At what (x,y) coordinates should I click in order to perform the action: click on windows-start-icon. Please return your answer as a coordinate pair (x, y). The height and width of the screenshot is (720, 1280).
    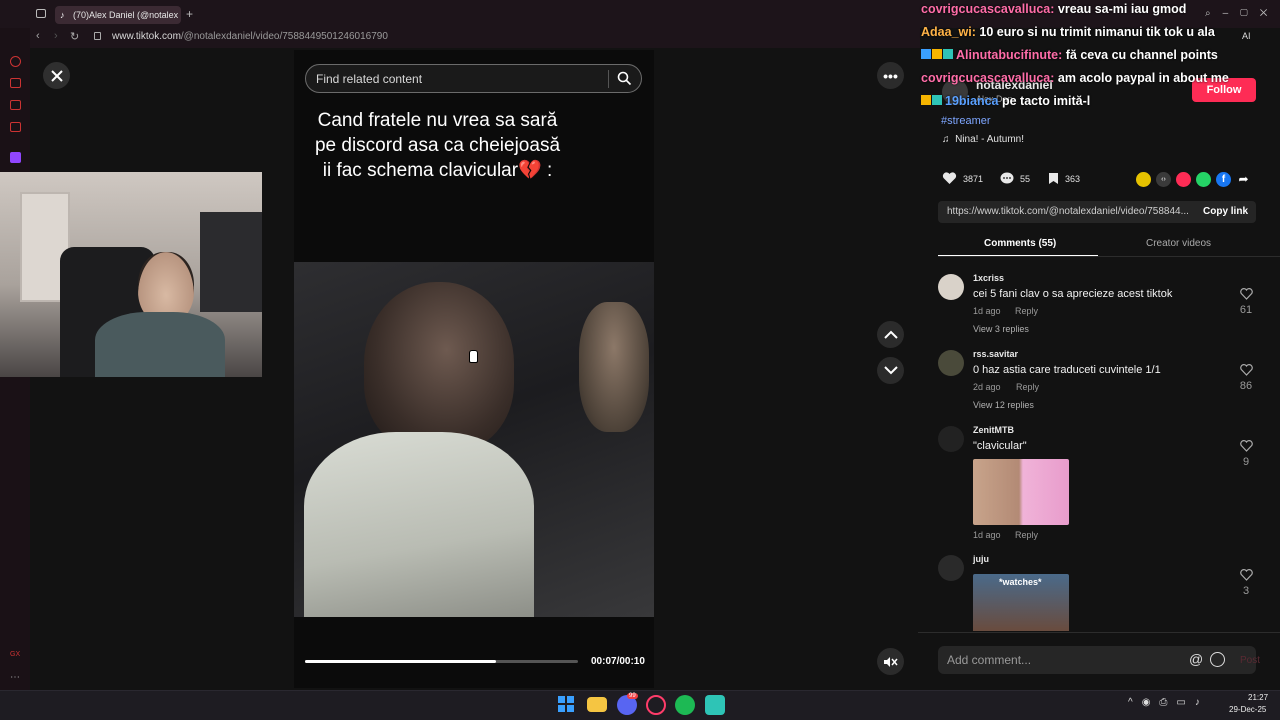
    Looking at the image, I should click on (566, 704).